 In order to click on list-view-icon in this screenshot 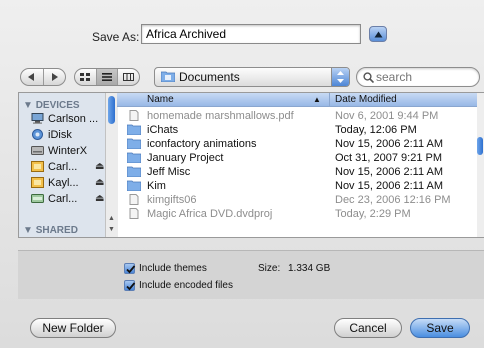, I will do `click(107, 77)`.